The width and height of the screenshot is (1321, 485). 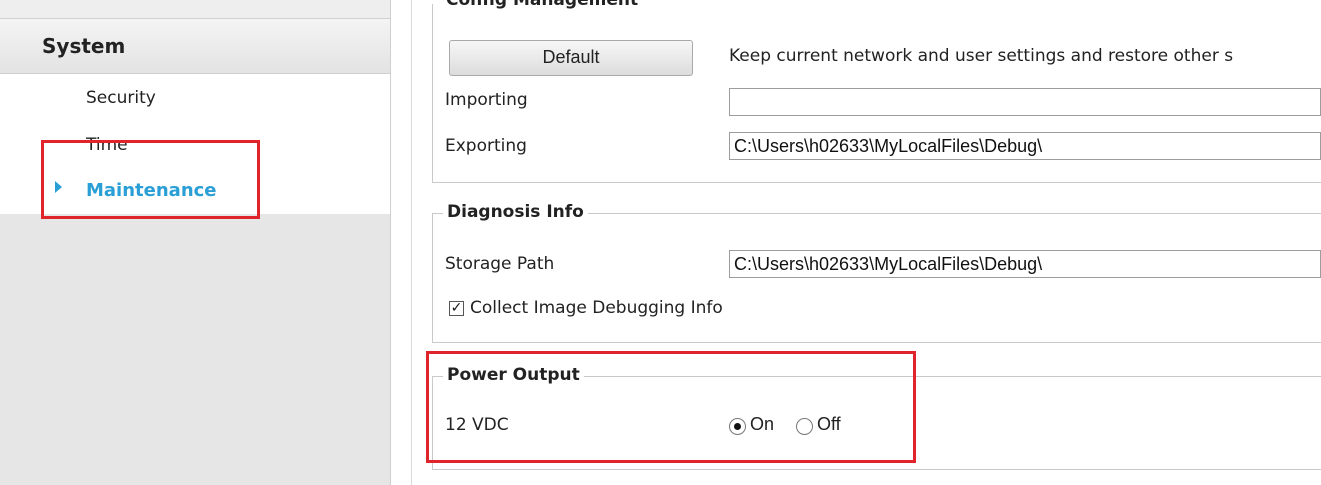 What do you see at coordinates (150, 179) in the screenshot?
I see `maintenance-highlight-box` at bounding box center [150, 179].